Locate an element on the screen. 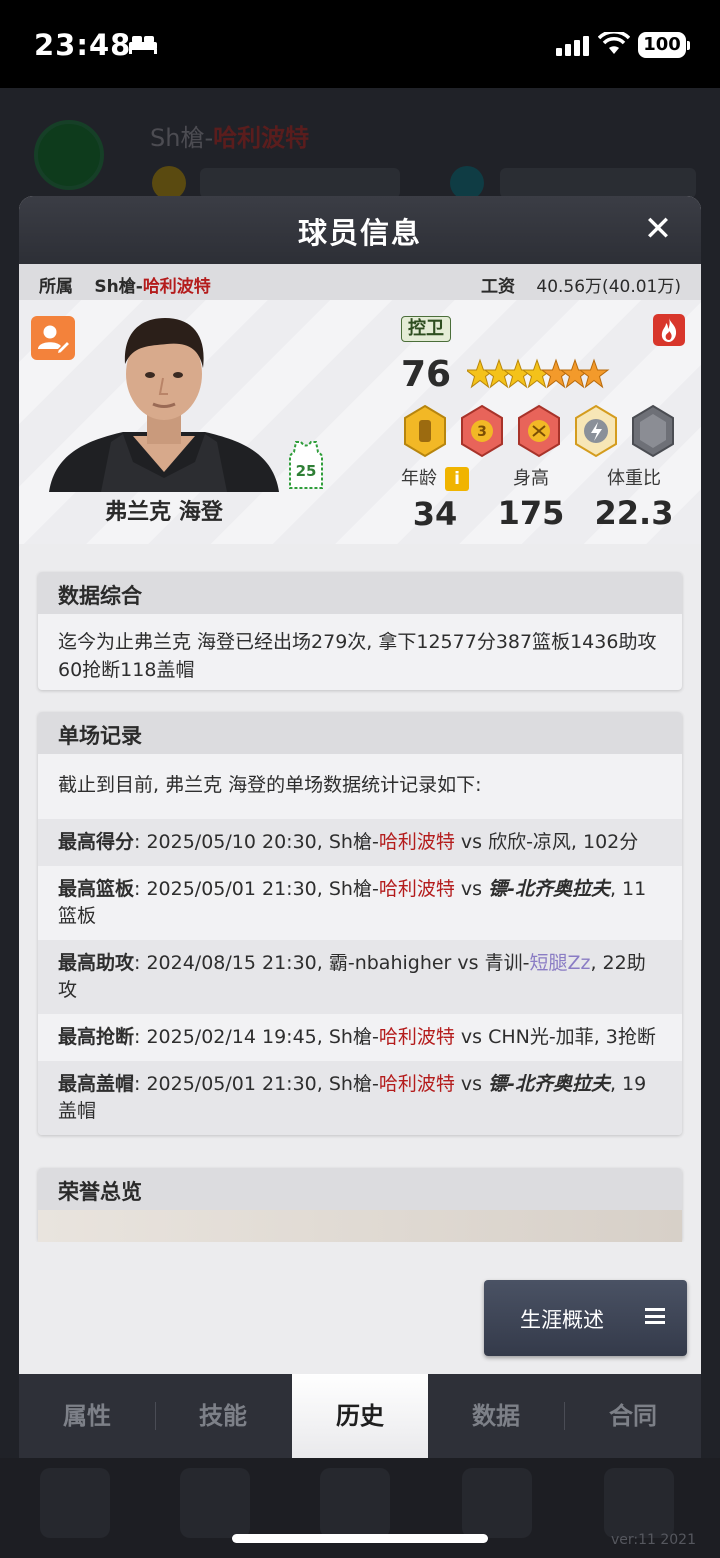  battery-indicator: 100 is located at coordinates (664, 45).